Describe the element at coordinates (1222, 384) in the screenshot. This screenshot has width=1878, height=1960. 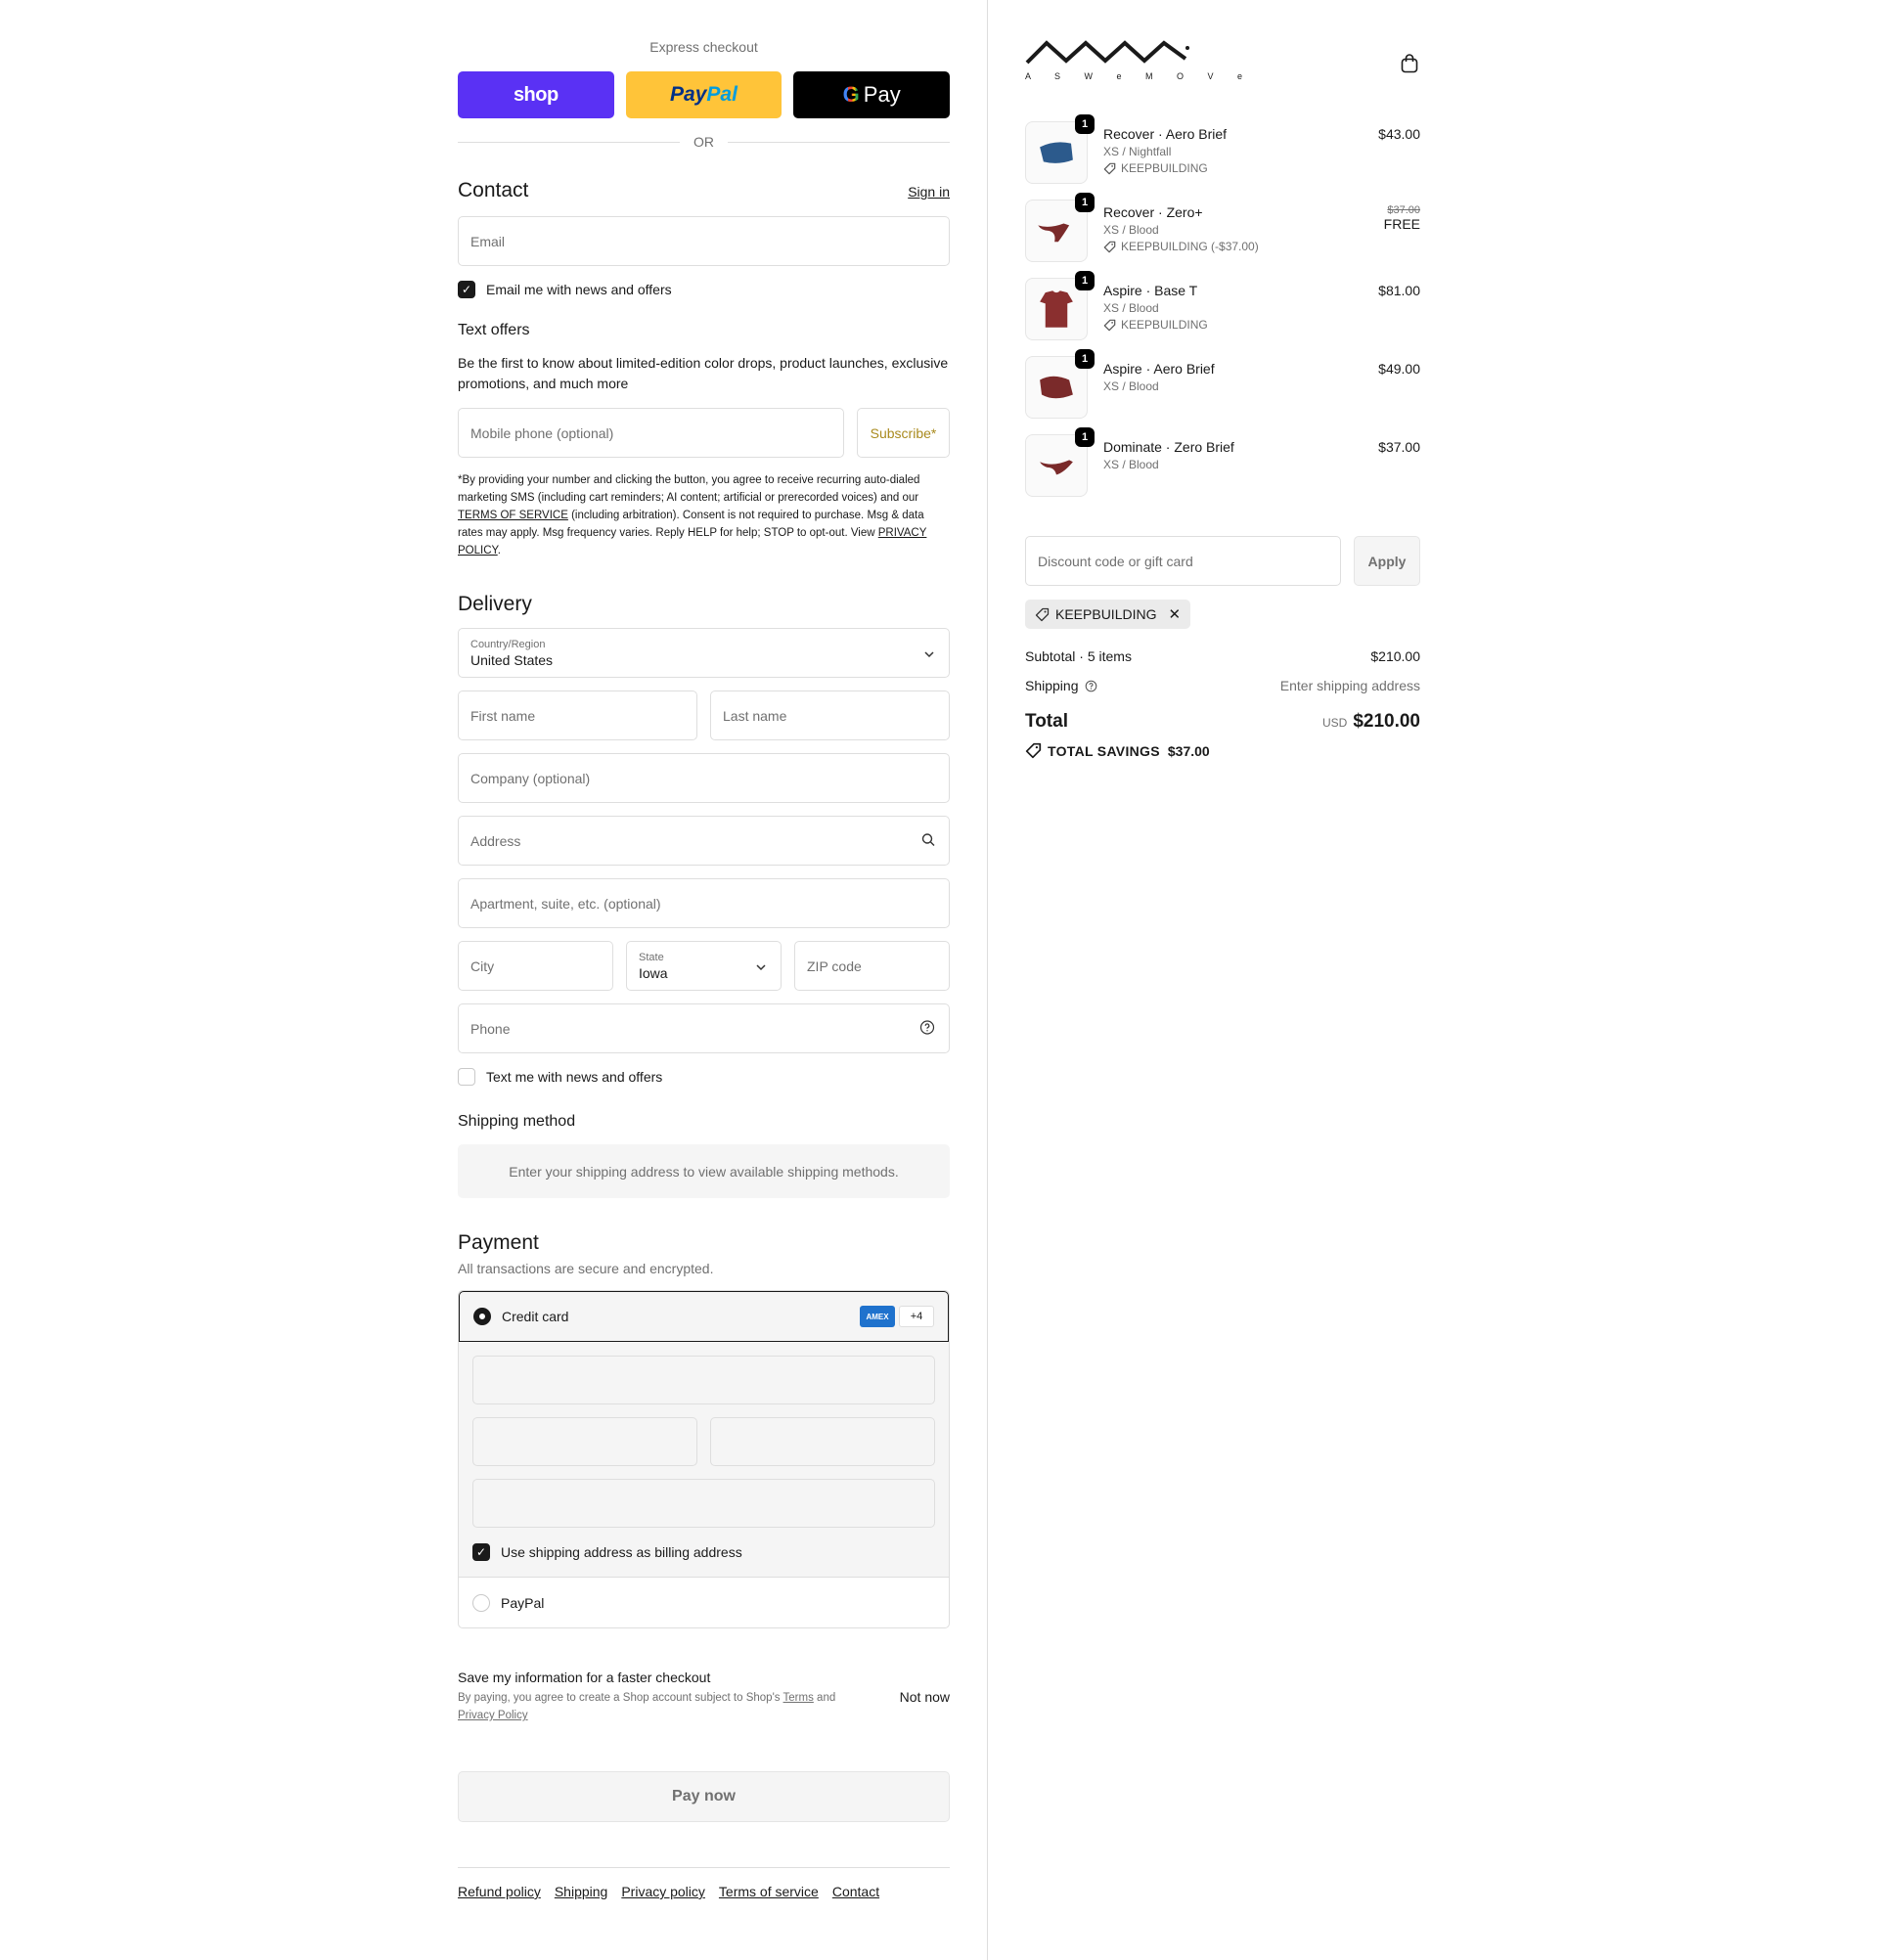
I see `cart-item: 1 Aspire · Aero Brief XS / Blood $49.00` at that location.